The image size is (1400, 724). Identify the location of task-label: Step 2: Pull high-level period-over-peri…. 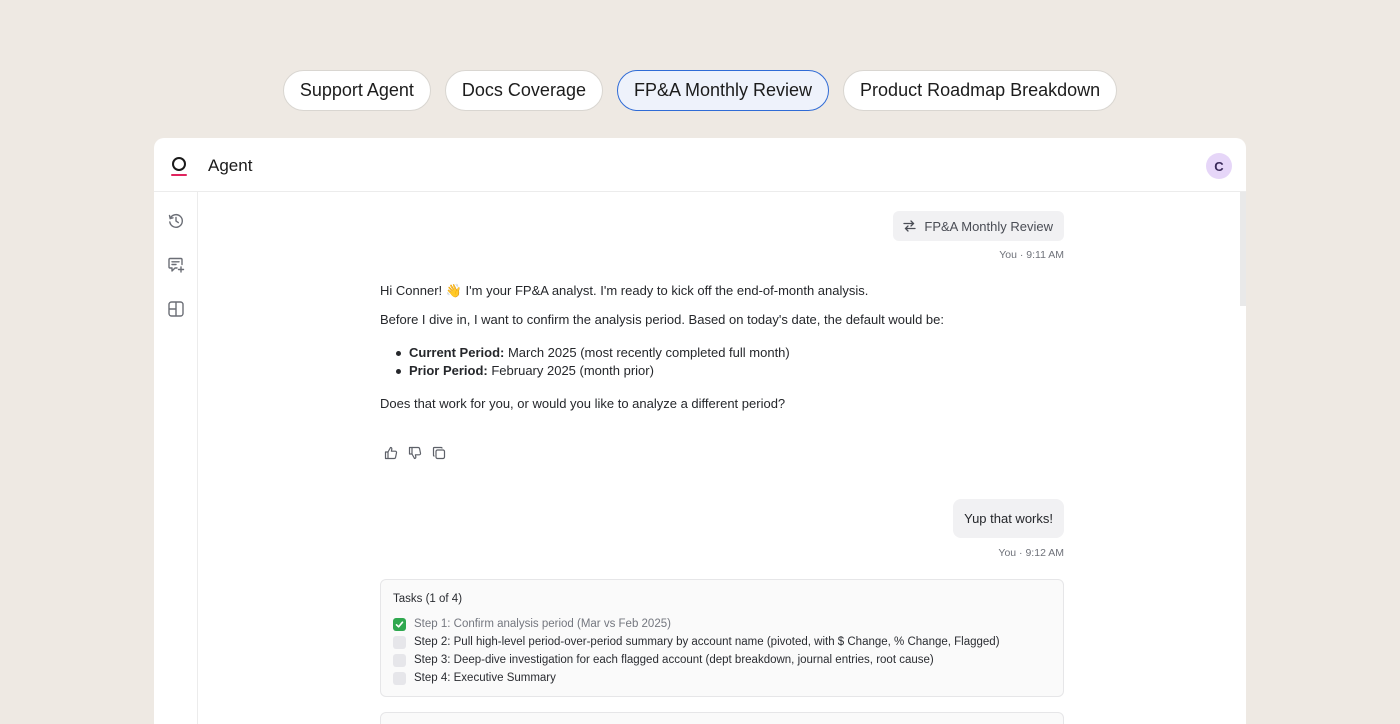
(707, 642).